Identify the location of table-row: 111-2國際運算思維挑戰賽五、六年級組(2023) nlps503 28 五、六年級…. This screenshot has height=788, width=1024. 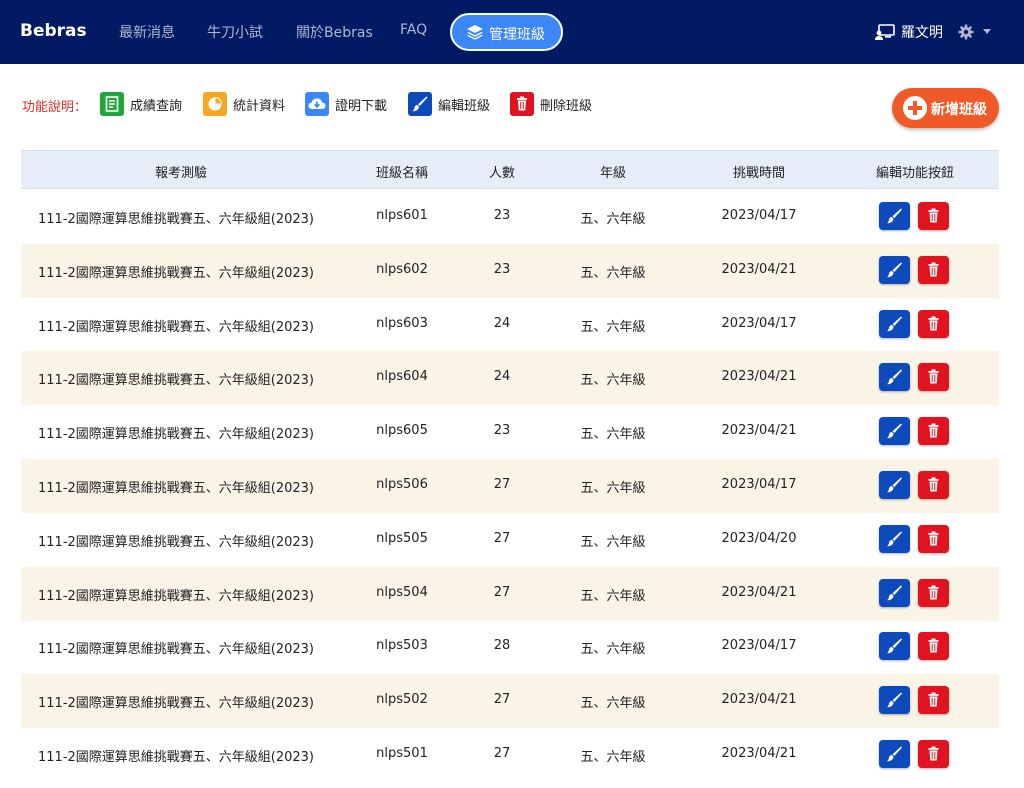
(510, 647).